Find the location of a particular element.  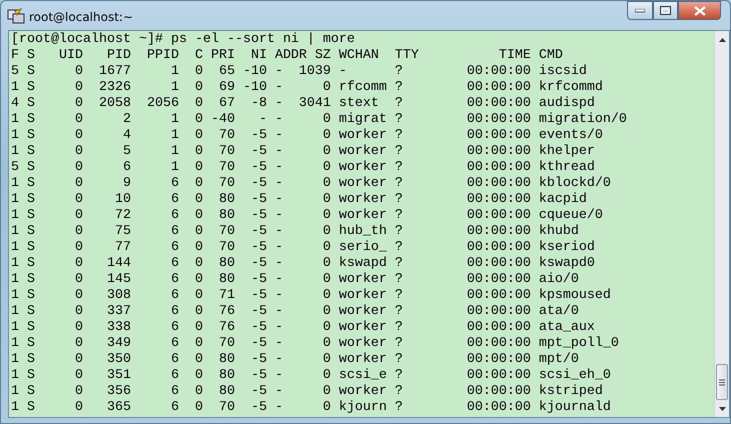

terminal-line: 1 S 0 4 1 0 70 -5 - 0 worker ? 00:00:00 events/0 is located at coordinates (307, 136).